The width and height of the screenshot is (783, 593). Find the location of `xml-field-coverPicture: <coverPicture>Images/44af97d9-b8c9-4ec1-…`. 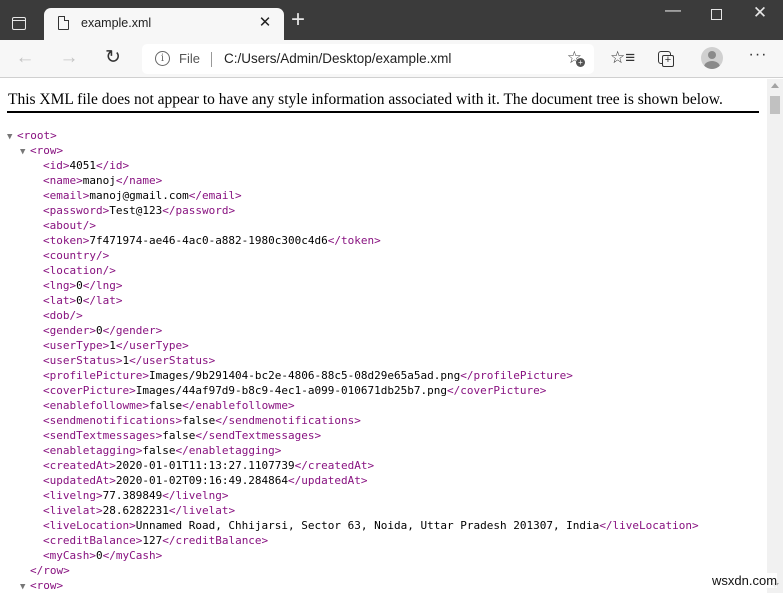

xml-field-coverPicture: <coverPicture>Images/44af97d9-b8c9-4ec1-… is located at coordinates (349, 390).